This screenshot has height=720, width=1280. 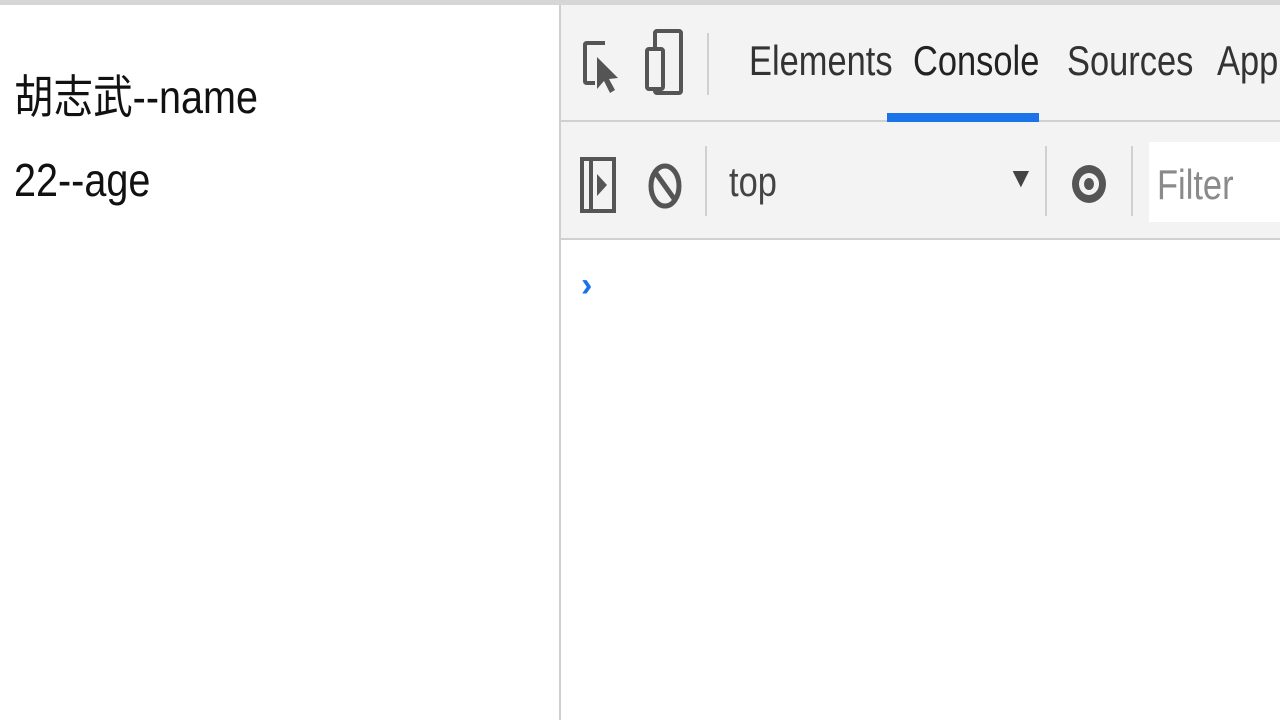 I want to click on execution-context-select: top ▼, so click(x=885, y=180).